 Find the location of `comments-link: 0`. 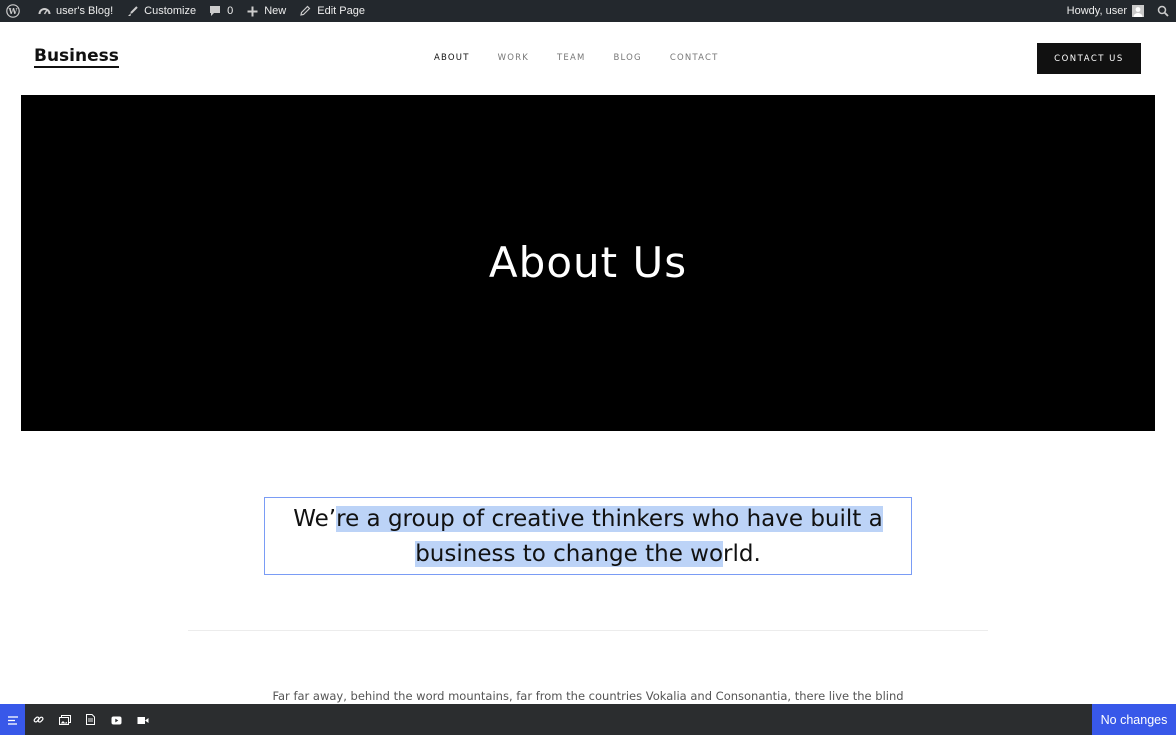

comments-link: 0 is located at coordinates (220, 11).